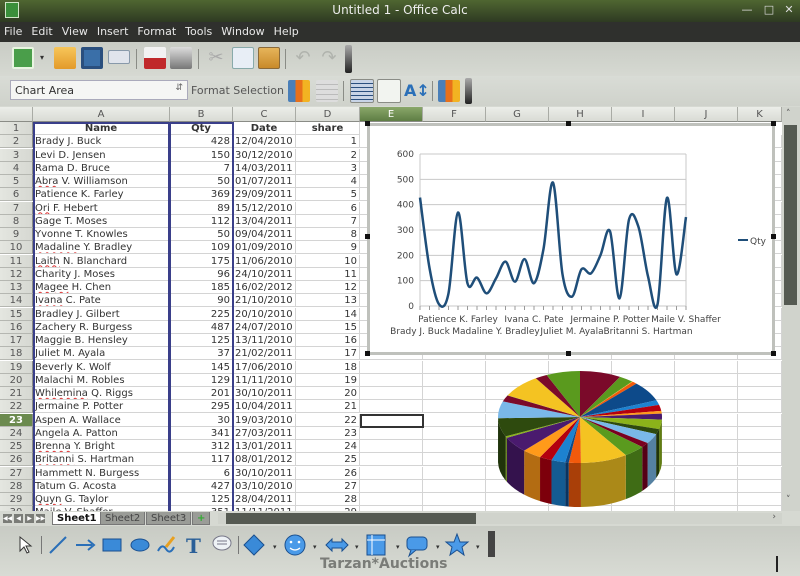 This screenshot has height=576, width=800. What do you see at coordinates (113, 30) in the screenshot?
I see `menu-insert: Insert` at bounding box center [113, 30].